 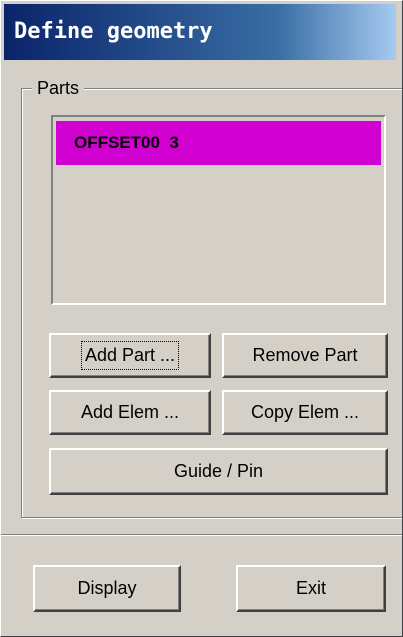 I want to click on remove-part-button: Remove Part, so click(x=305, y=355).